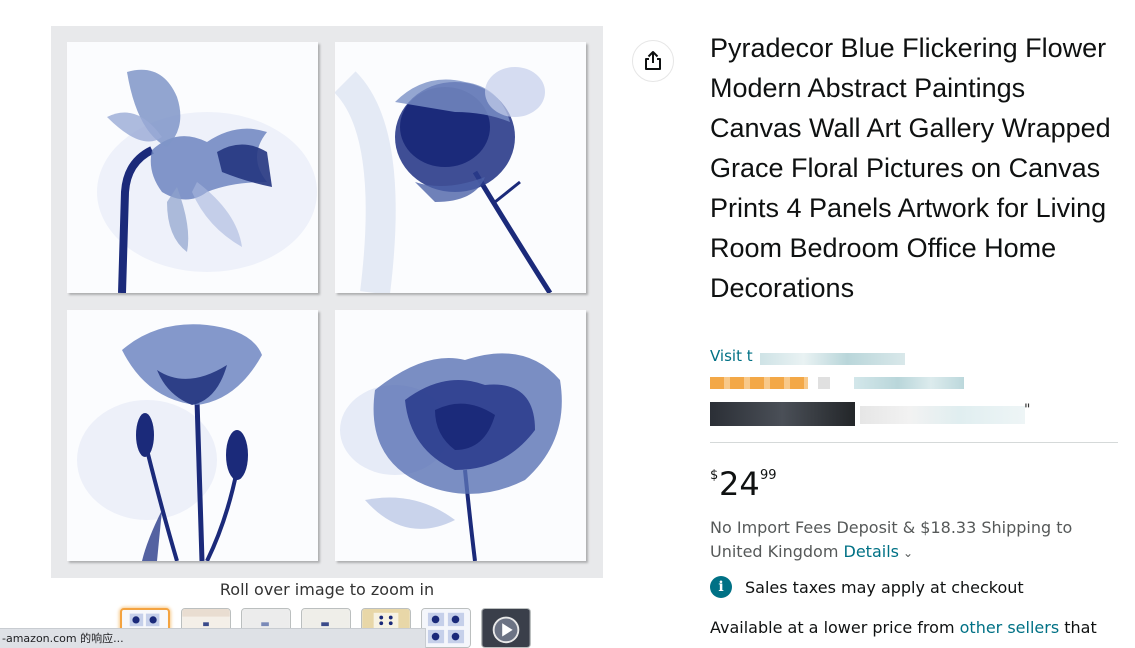  What do you see at coordinates (739, 484) in the screenshot?
I see `price-whole: 24` at bounding box center [739, 484].